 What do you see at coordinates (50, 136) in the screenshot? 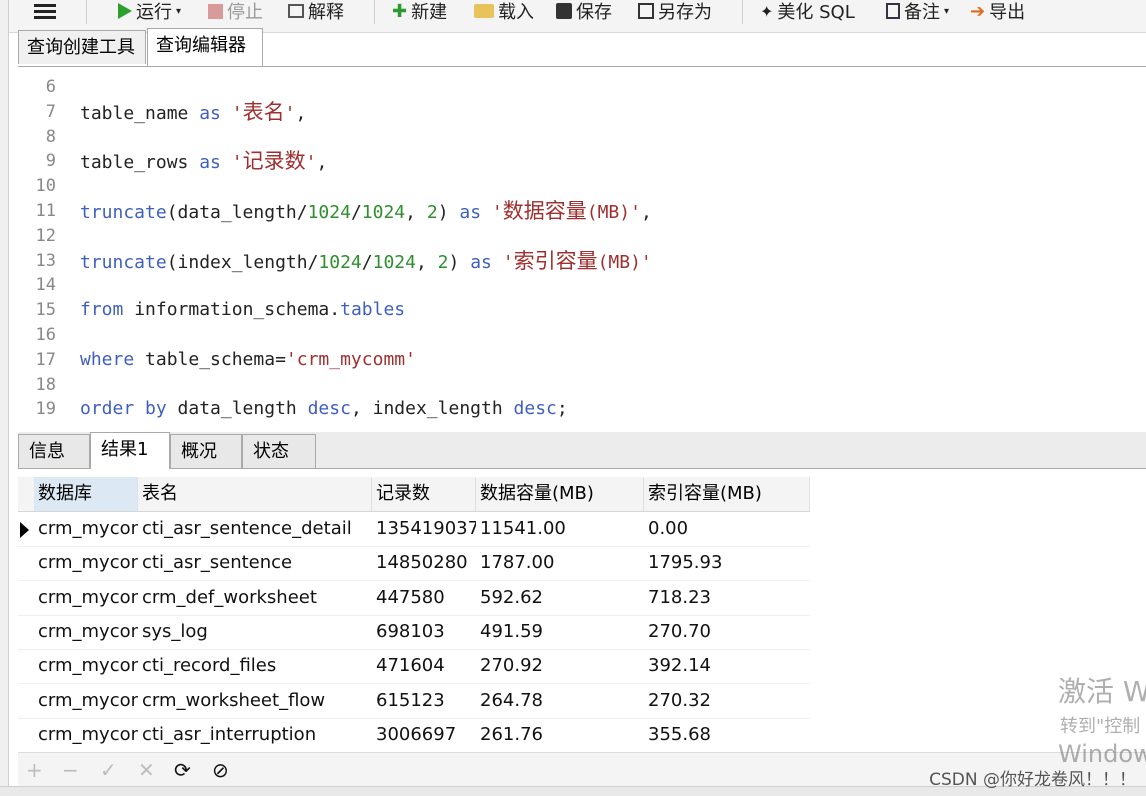
I see `line-number: 8` at bounding box center [50, 136].